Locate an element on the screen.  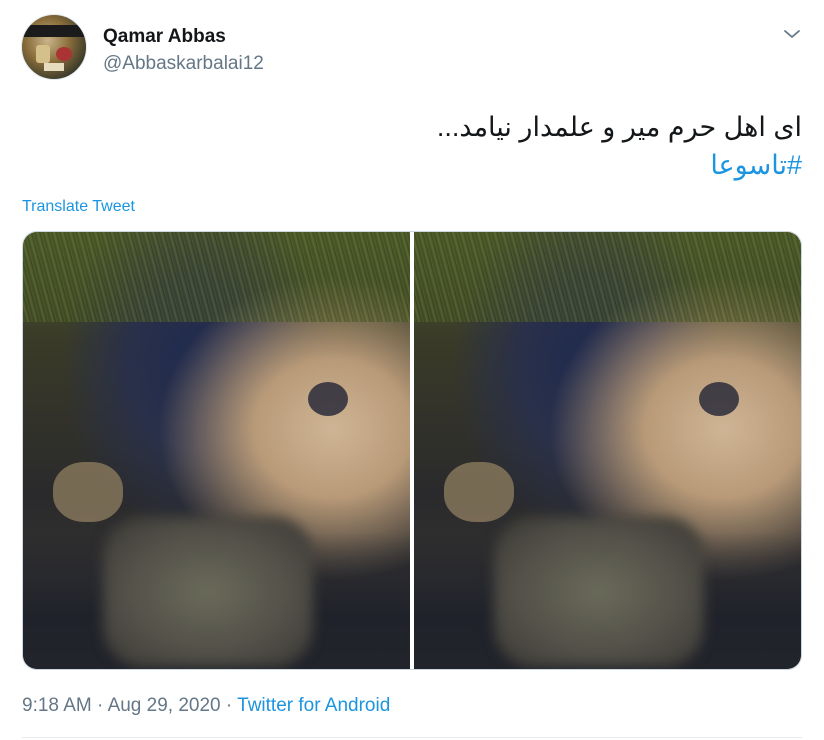
hashtag-link: #تاسوعا is located at coordinates (756, 165).